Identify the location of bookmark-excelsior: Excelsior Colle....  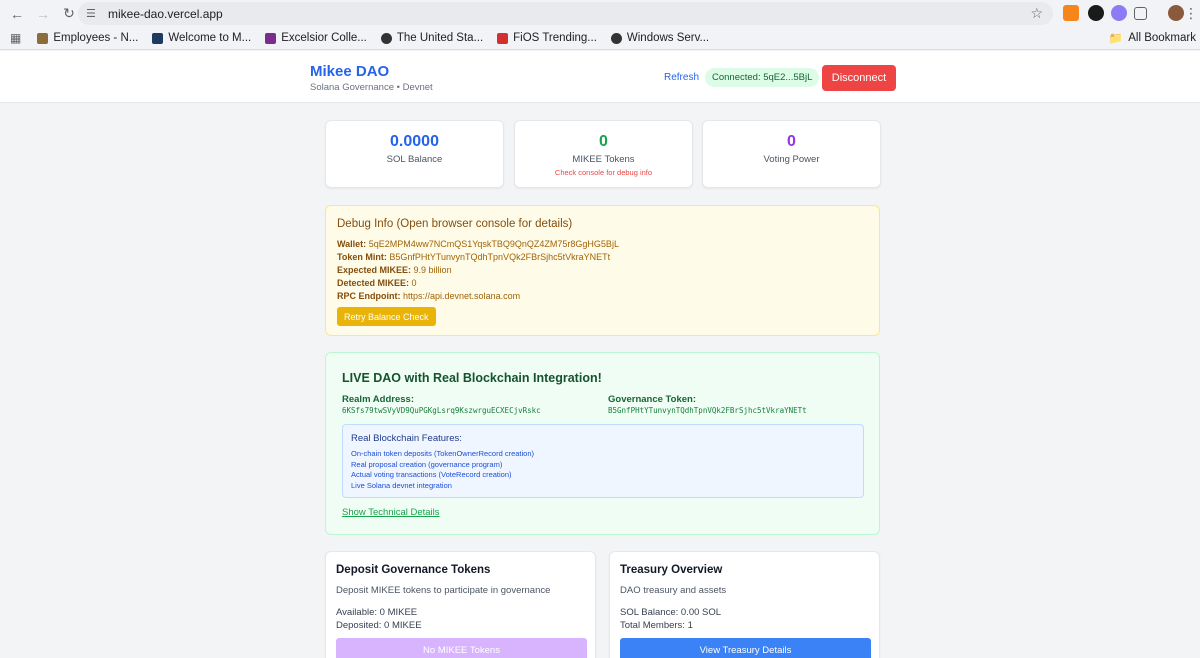
(316, 38).